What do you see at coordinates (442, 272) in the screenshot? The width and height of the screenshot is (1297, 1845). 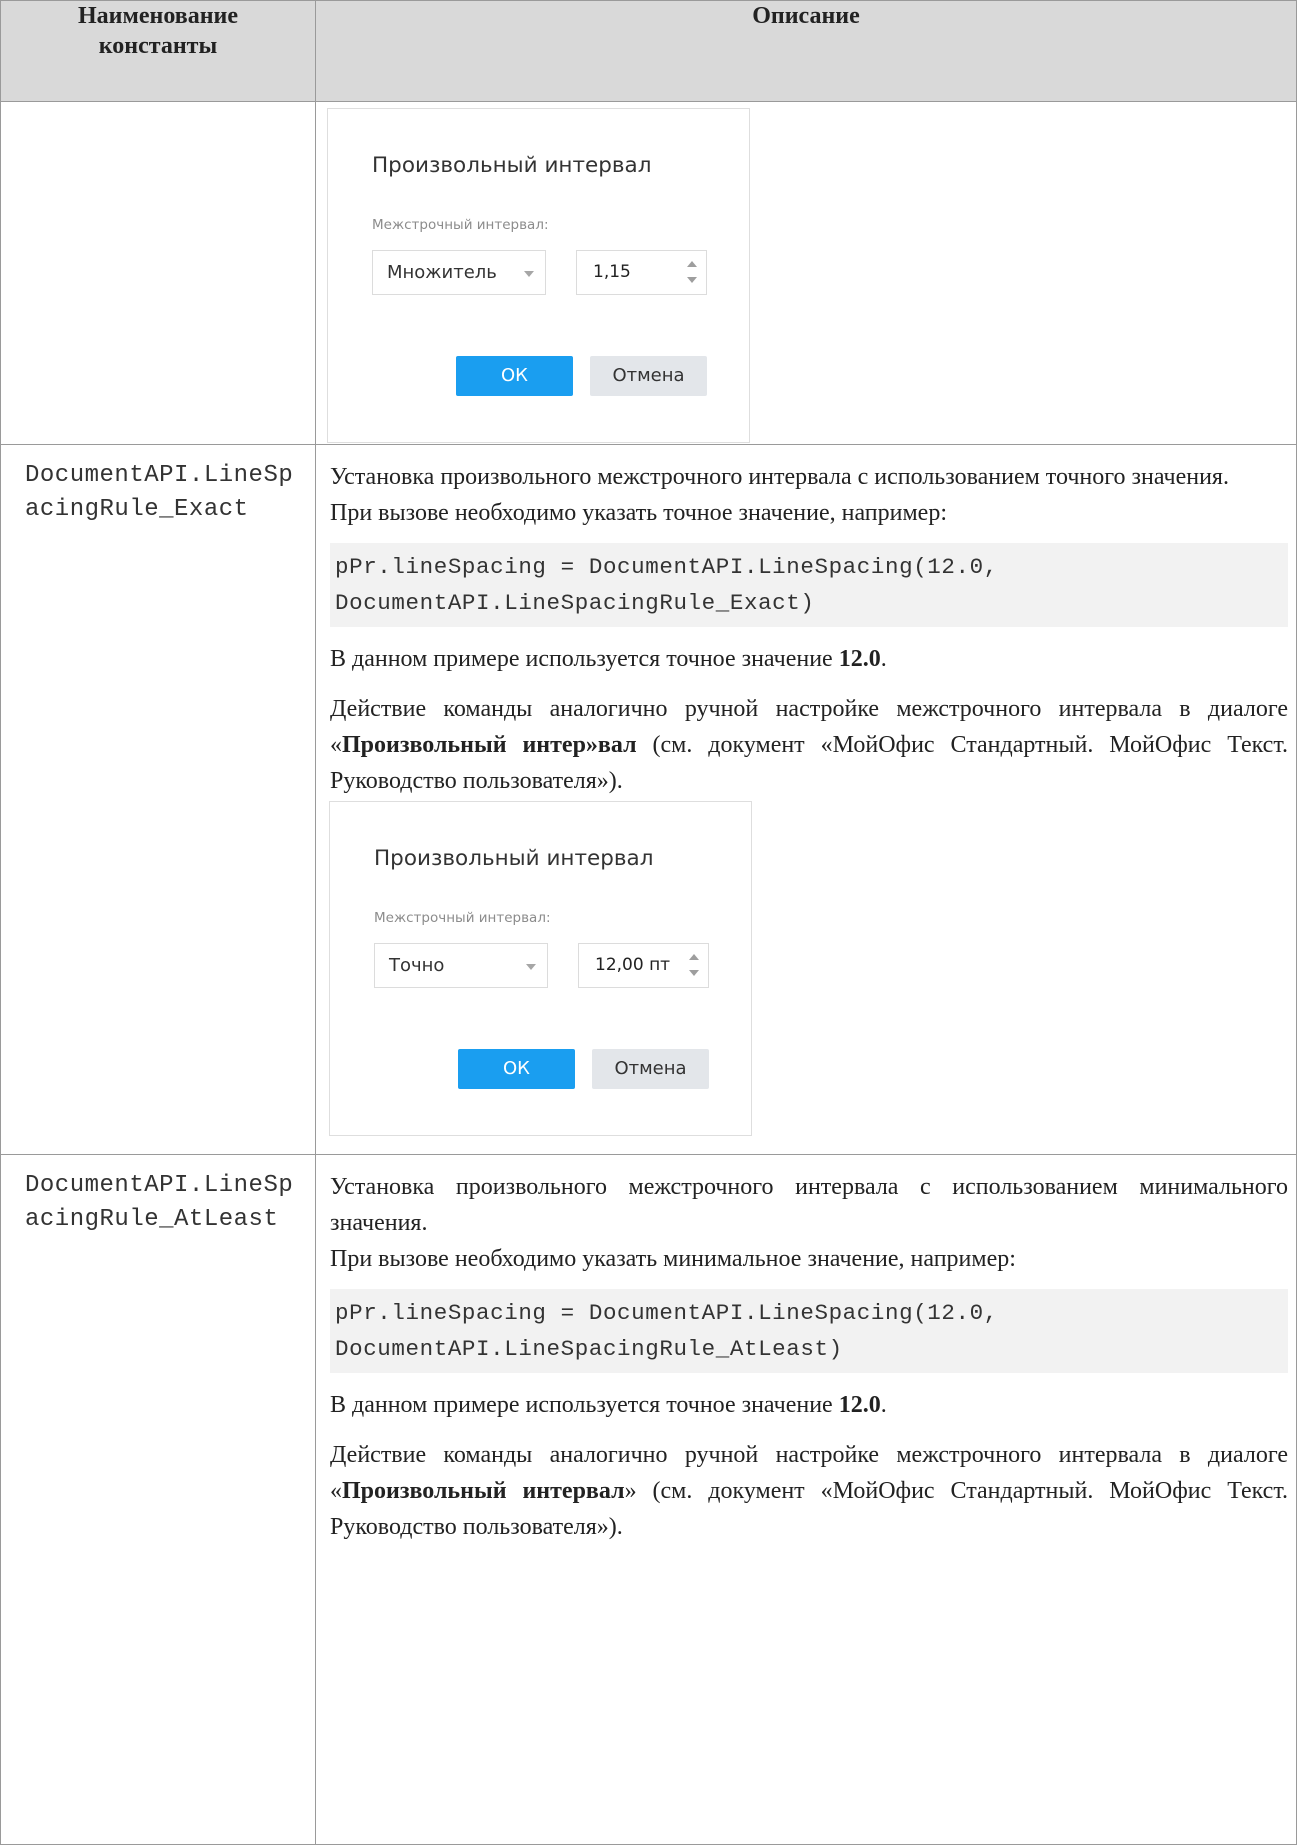 I see `spacing-mode-value: Множитель` at bounding box center [442, 272].